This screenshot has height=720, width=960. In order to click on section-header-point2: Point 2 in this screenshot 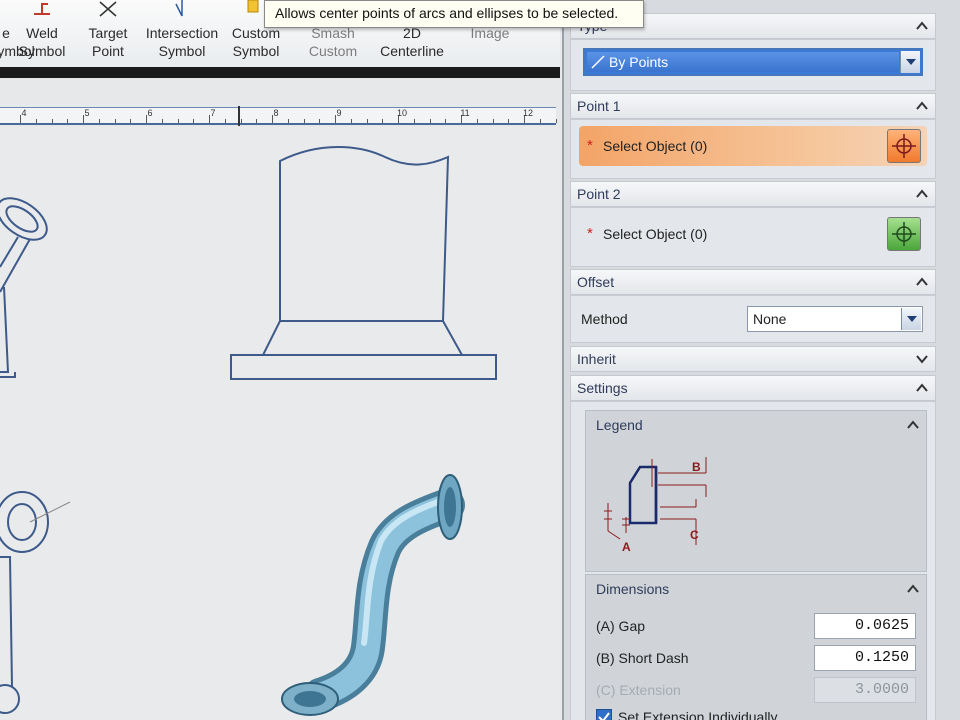, I will do `click(753, 194)`.